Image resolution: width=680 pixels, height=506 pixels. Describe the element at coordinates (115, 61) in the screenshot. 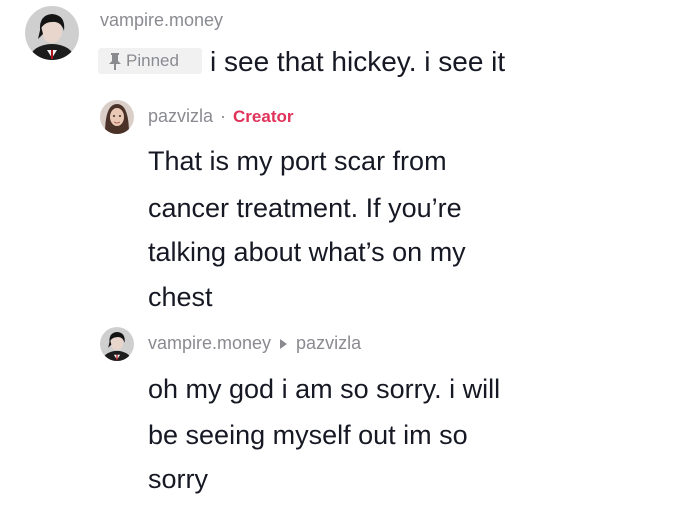

I see `pin-icon` at that location.